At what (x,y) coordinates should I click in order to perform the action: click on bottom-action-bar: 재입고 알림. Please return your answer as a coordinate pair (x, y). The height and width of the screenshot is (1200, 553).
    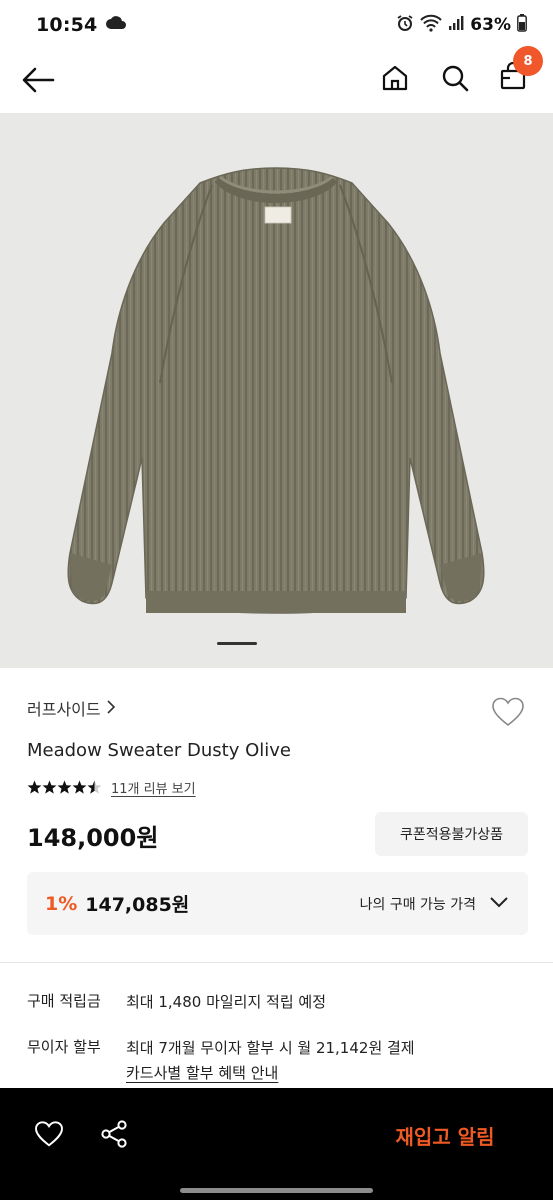
    Looking at the image, I should click on (276, 1144).